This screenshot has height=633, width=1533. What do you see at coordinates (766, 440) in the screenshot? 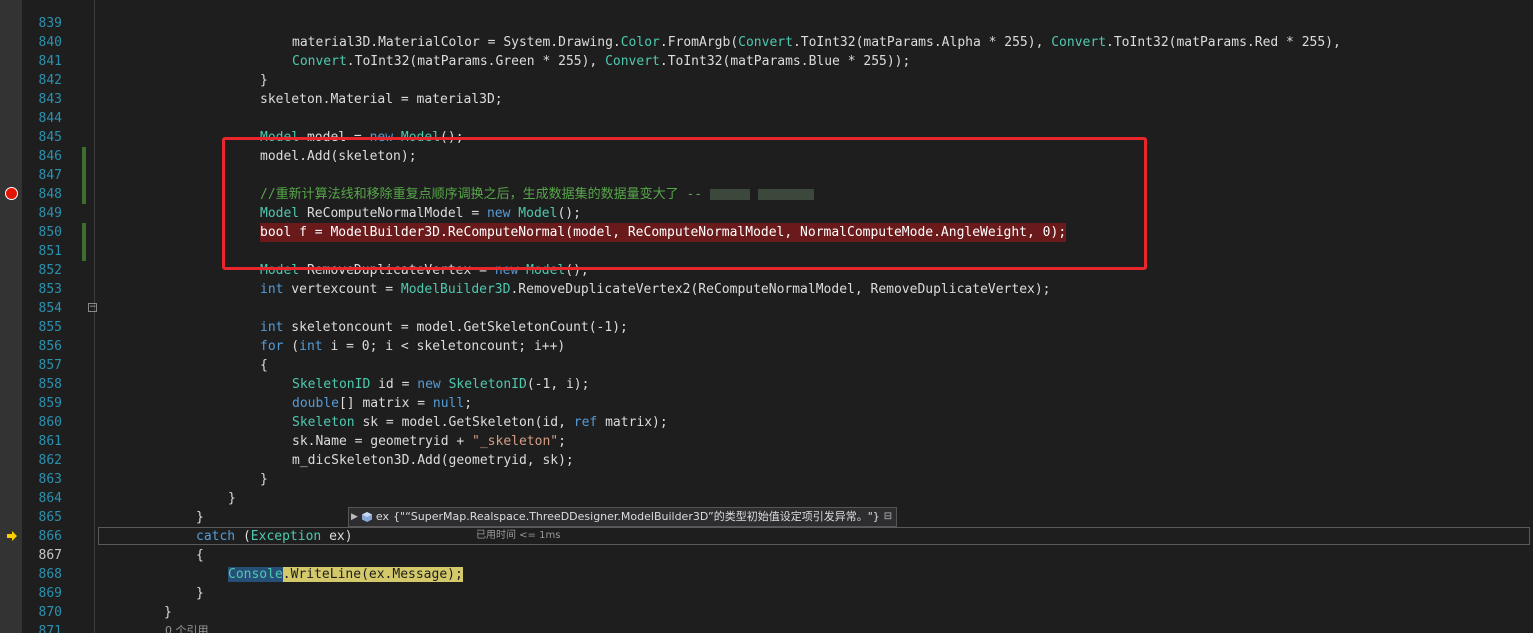
I see `code-line: 861 m_dicSkeleton3D.Add(geometryid, sk);` at bounding box center [766, 440].